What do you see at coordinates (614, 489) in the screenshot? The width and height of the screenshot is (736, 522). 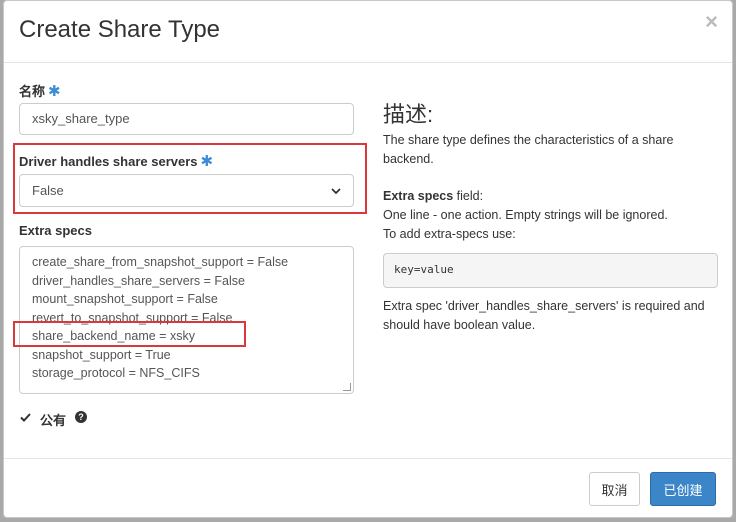 I see `cancel-button: 取消` at bounding box center [614, 489].